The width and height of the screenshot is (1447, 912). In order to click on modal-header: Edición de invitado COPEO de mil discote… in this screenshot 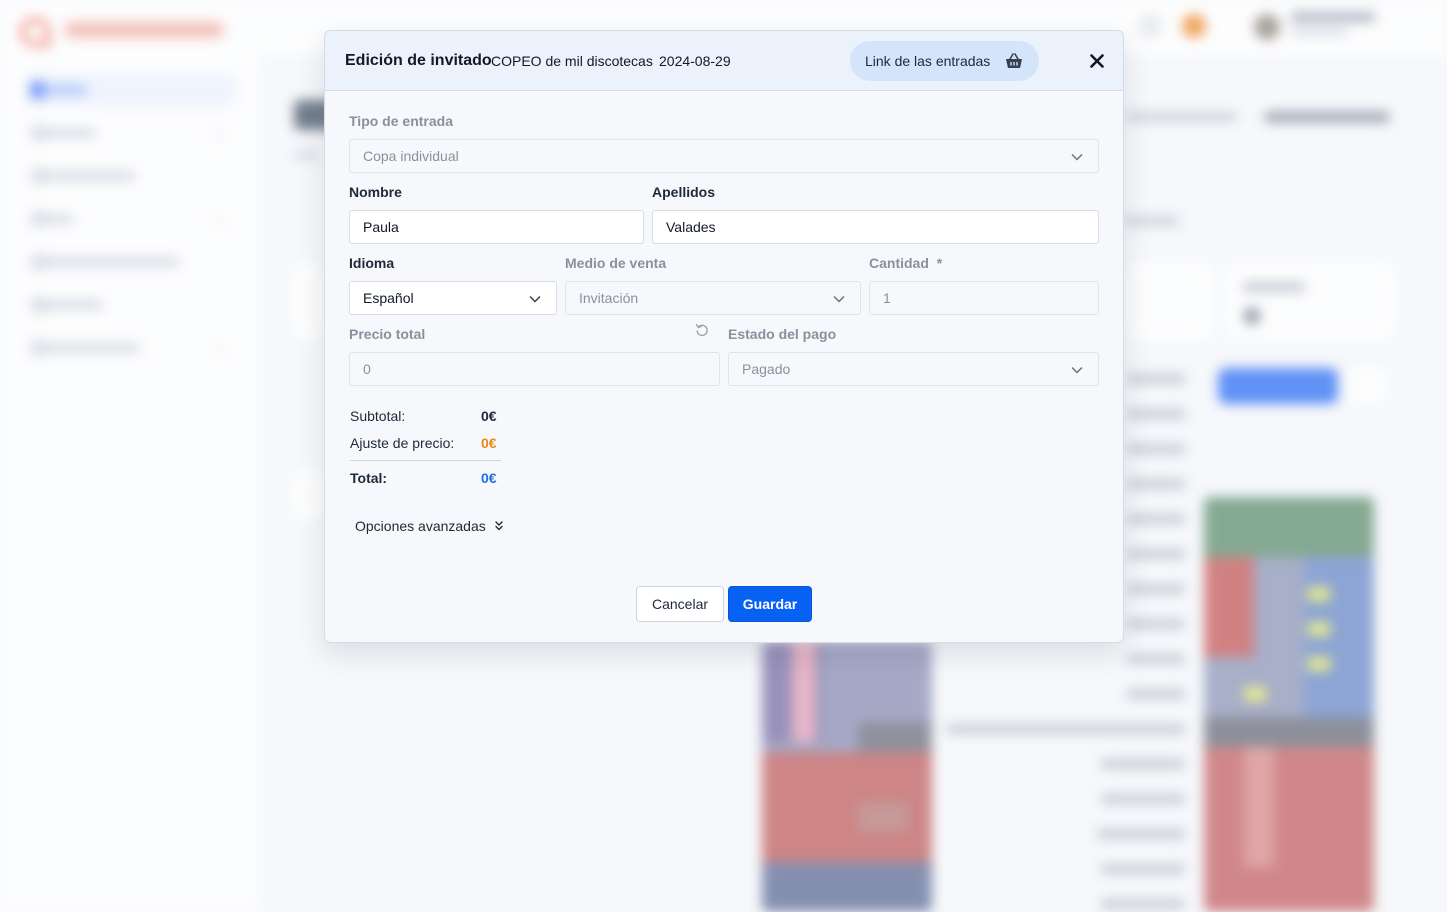, I will do `click(724, 61)`.